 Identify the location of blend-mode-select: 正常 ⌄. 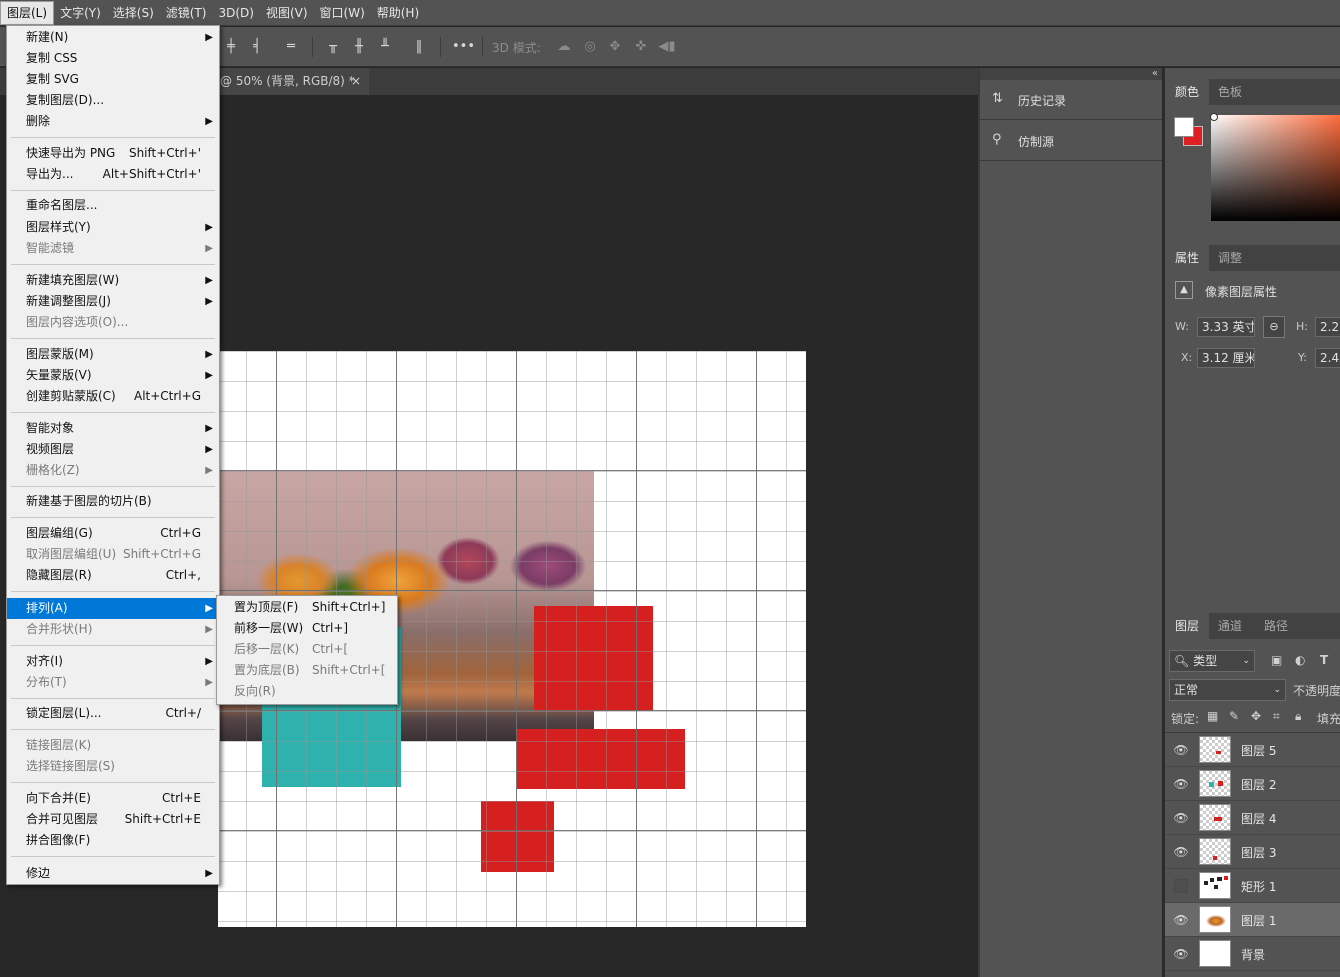
(1227, 690).